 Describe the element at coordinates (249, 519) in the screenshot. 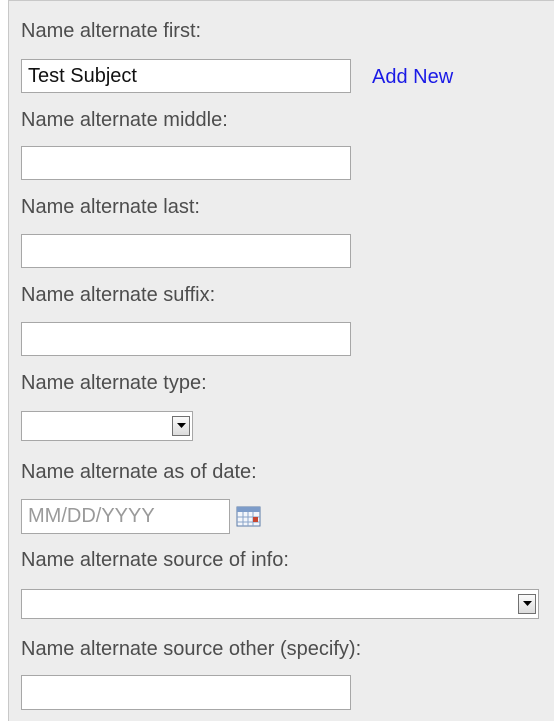

I see `calendar-icon` at that location.